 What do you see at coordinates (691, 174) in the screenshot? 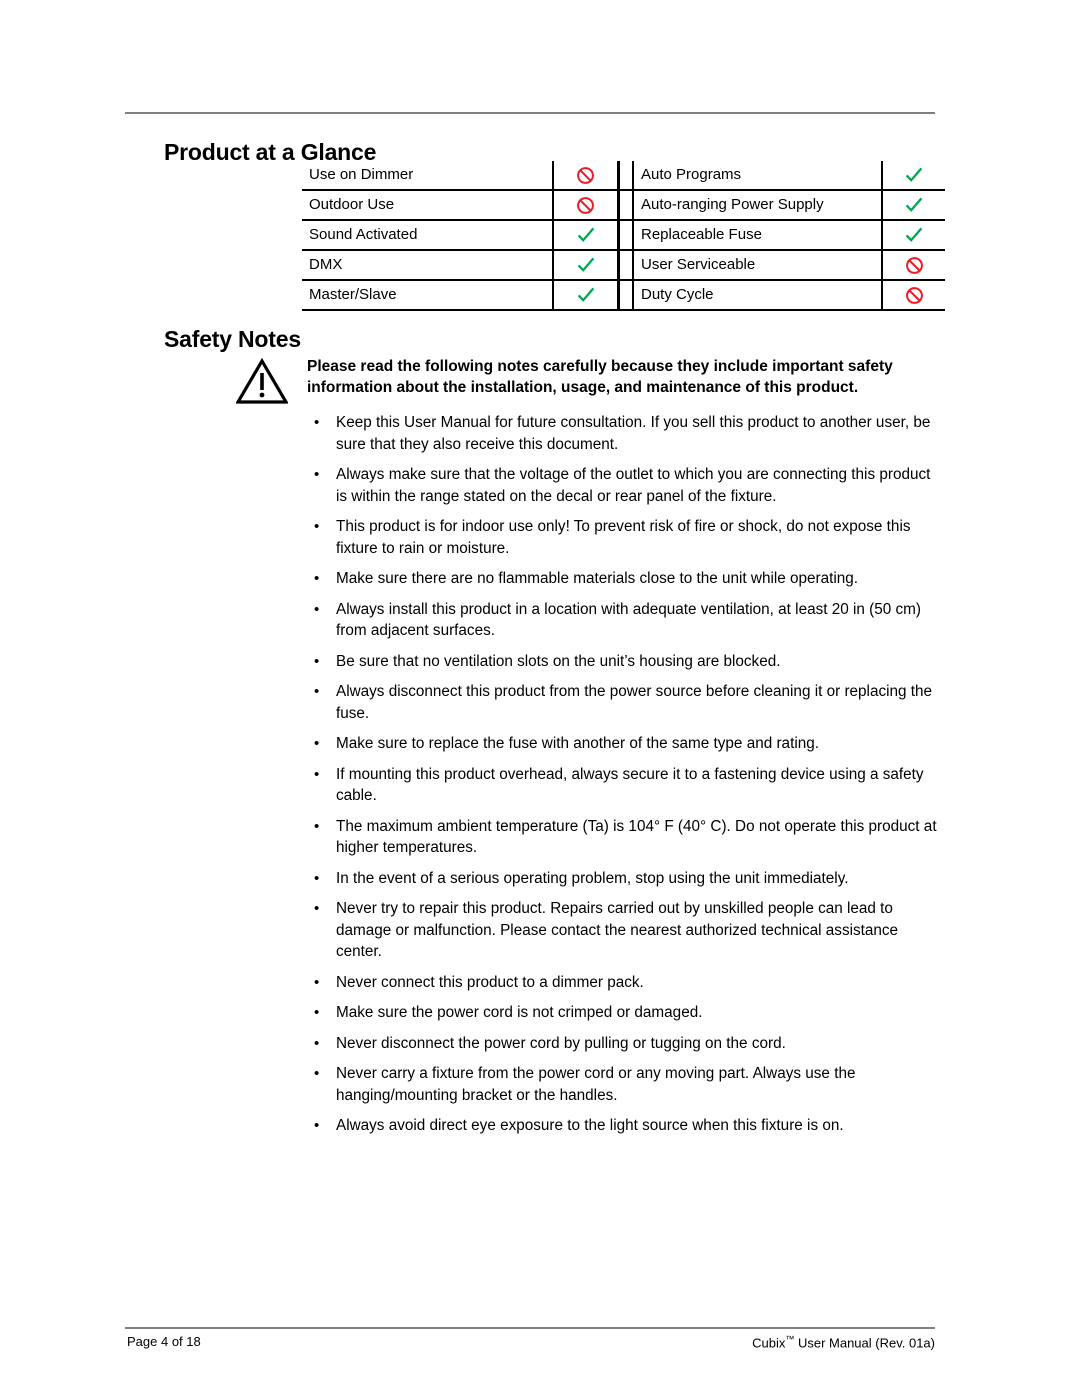
I see `feature-label-right: Auto Programs` at bounding box center [691, 174].